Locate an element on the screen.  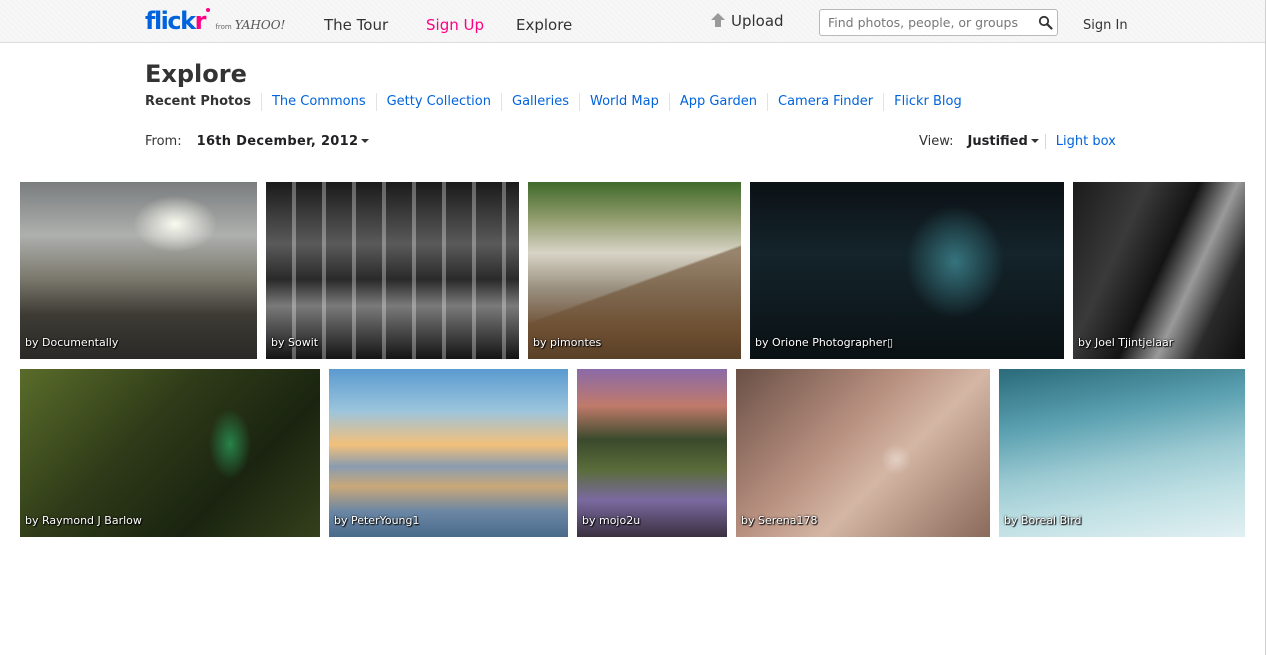
logo-r: r is located at coordinates (200, 21).